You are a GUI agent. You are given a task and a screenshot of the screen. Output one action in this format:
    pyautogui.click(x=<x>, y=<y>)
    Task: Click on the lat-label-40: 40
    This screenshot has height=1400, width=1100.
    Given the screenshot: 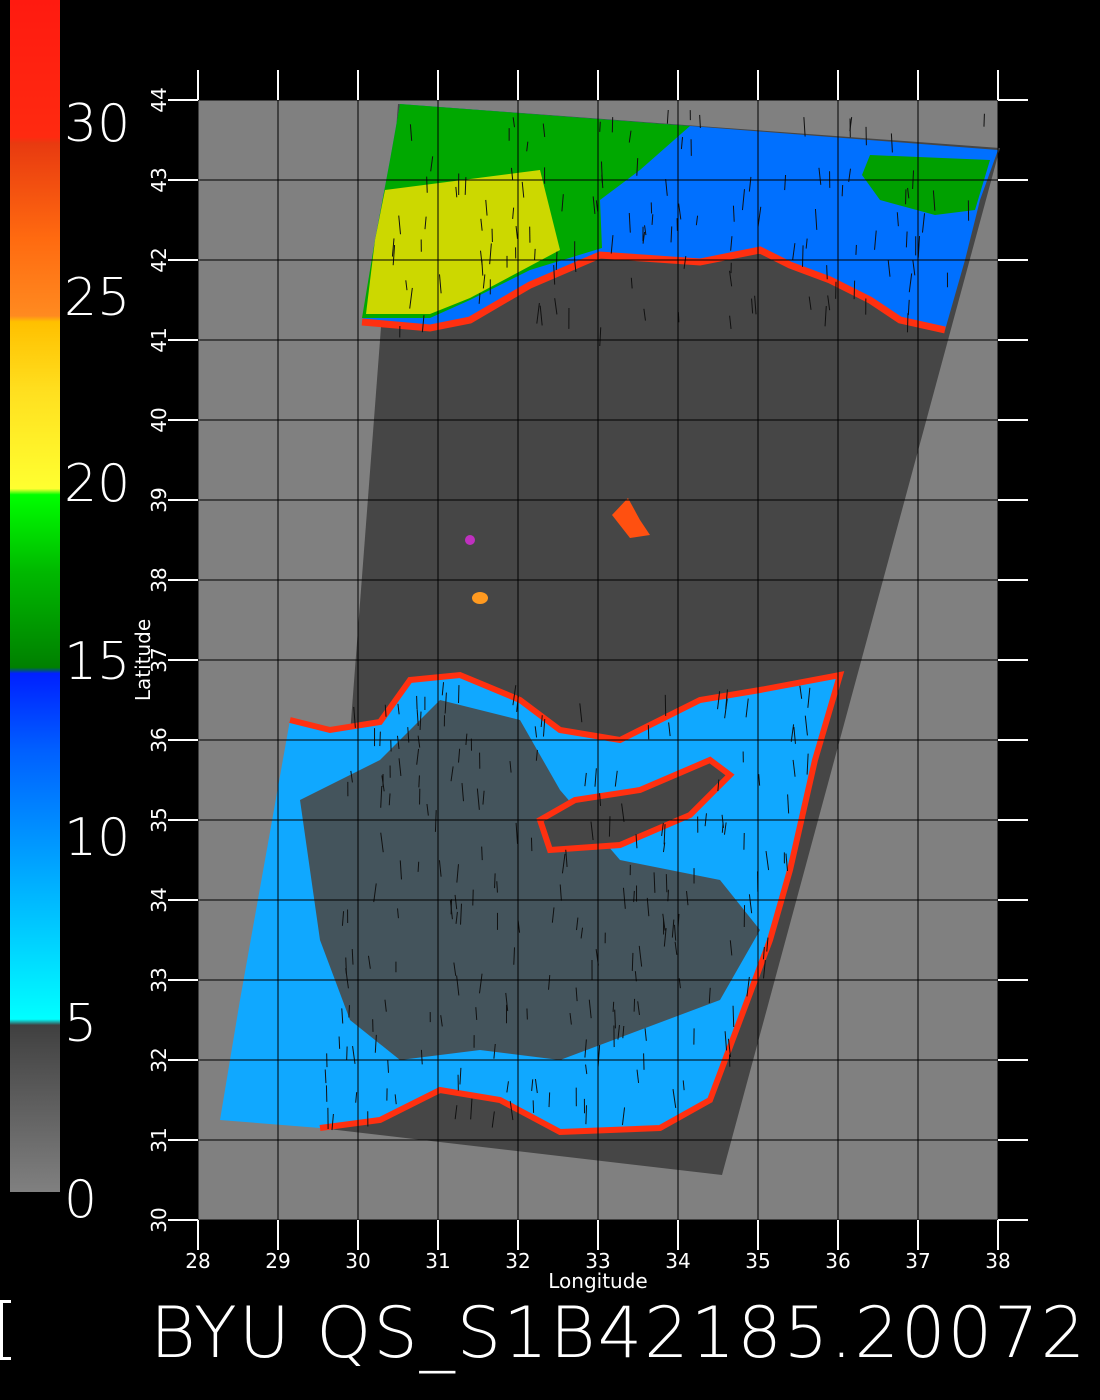 What is the action you would take?
    pyautogui.click(x=159, y=419)
    